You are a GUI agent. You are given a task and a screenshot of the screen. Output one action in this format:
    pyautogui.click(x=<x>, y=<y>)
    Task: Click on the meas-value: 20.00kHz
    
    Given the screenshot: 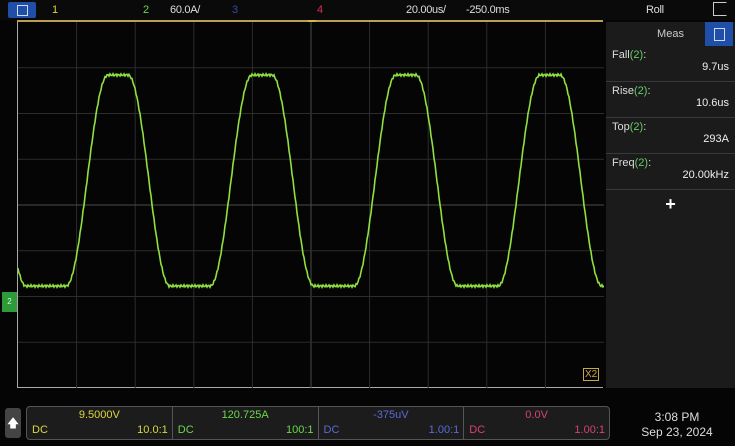 What is the action you would take?
    pyautogui.click(x=705, y=175)
    